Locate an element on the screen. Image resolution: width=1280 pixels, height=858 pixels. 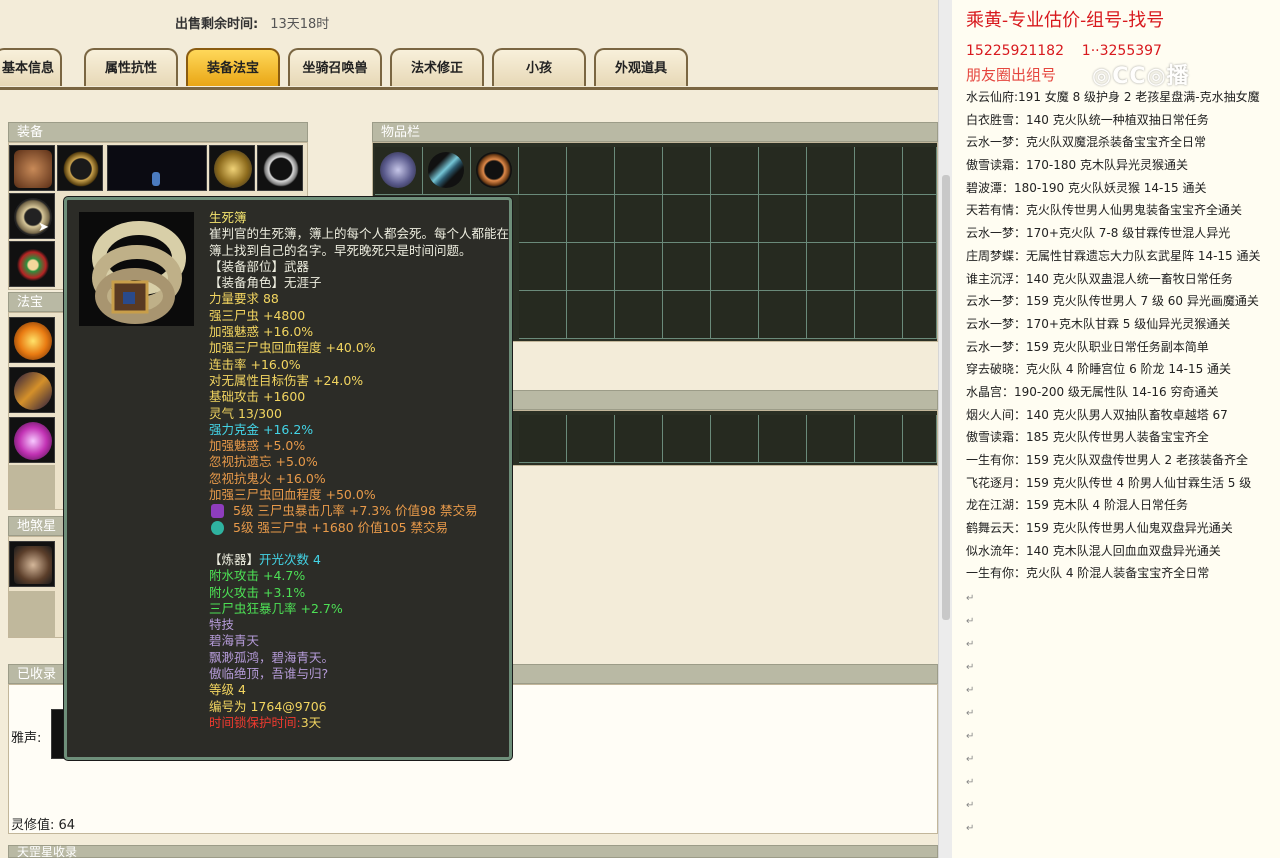
inventory-item-whip is located at coordinates (495, 171).